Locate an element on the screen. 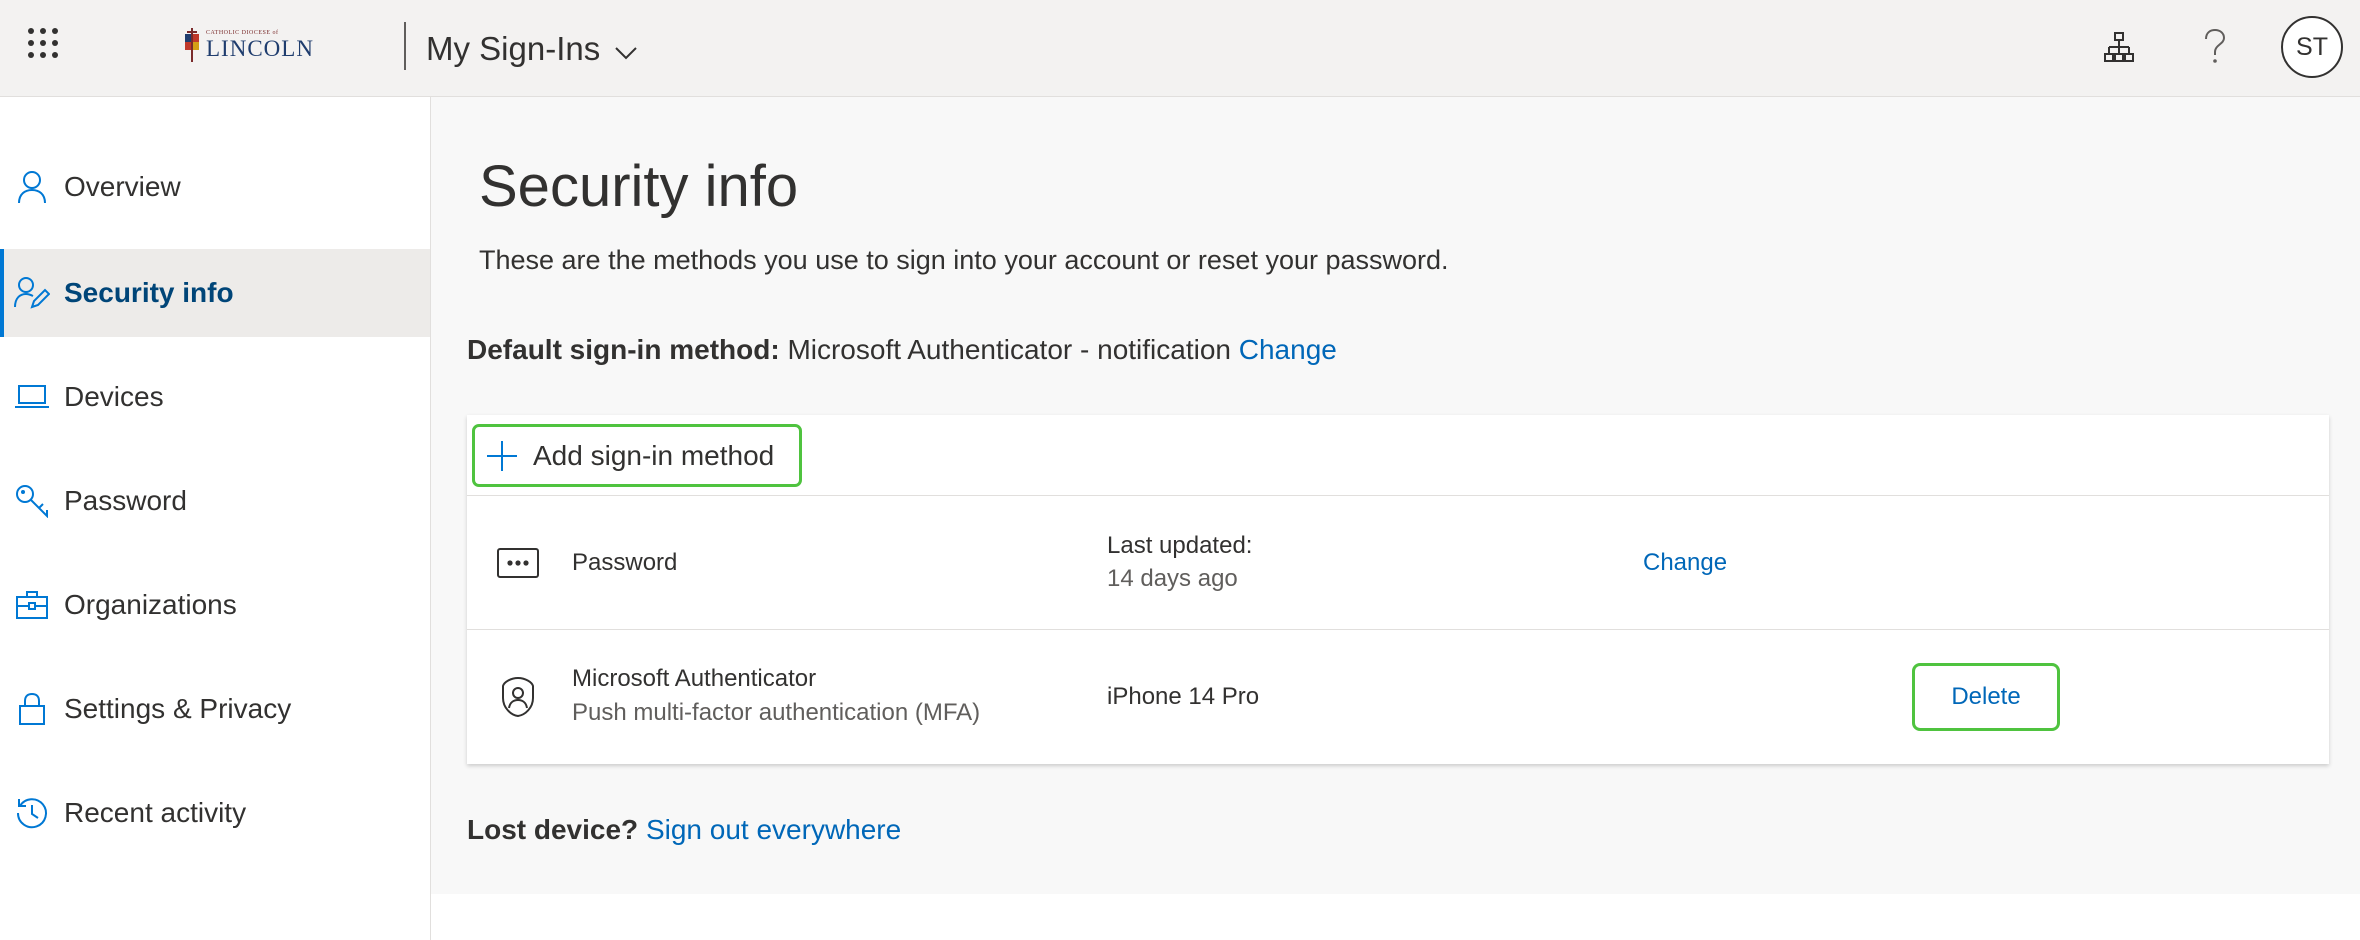 This screenshot has width=2360, height=940. default-method-value: Microsoft Authenticator - notification is located at coordinates (1009, 349).